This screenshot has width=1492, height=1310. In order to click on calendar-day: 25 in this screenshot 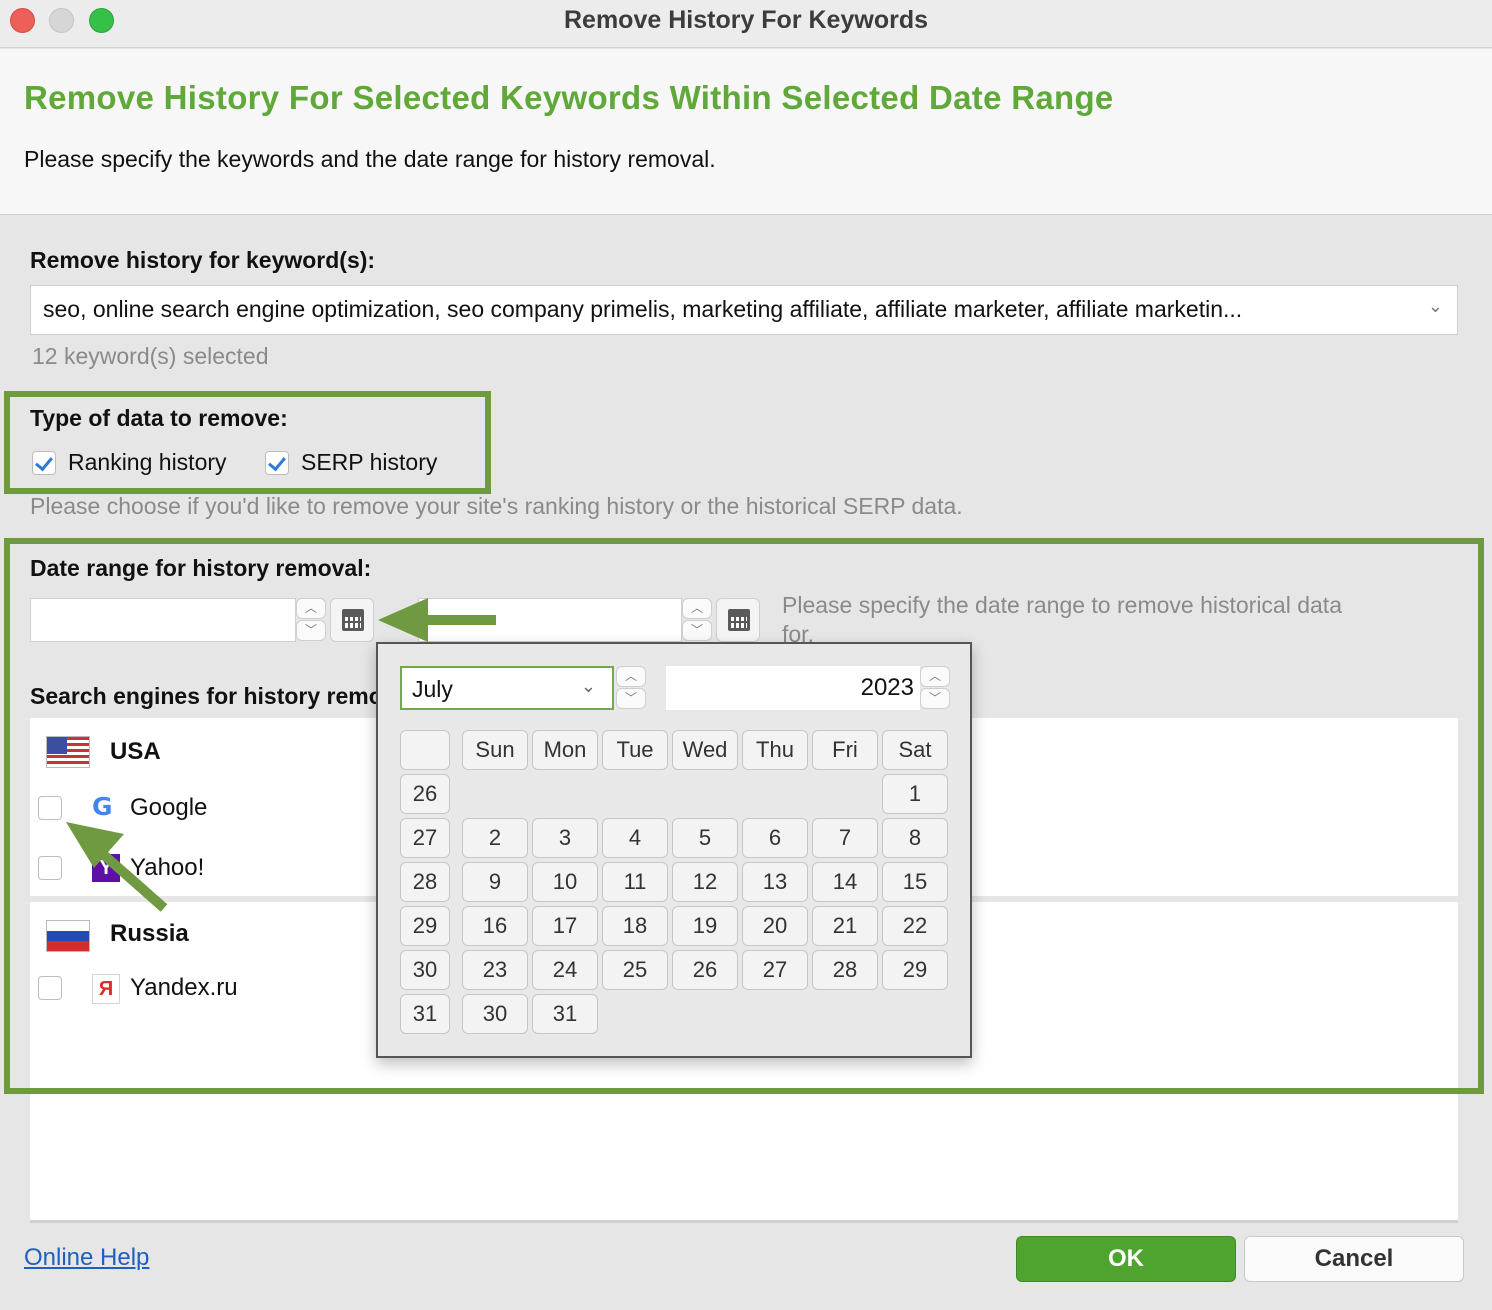, I will do `click(635, 970)`.